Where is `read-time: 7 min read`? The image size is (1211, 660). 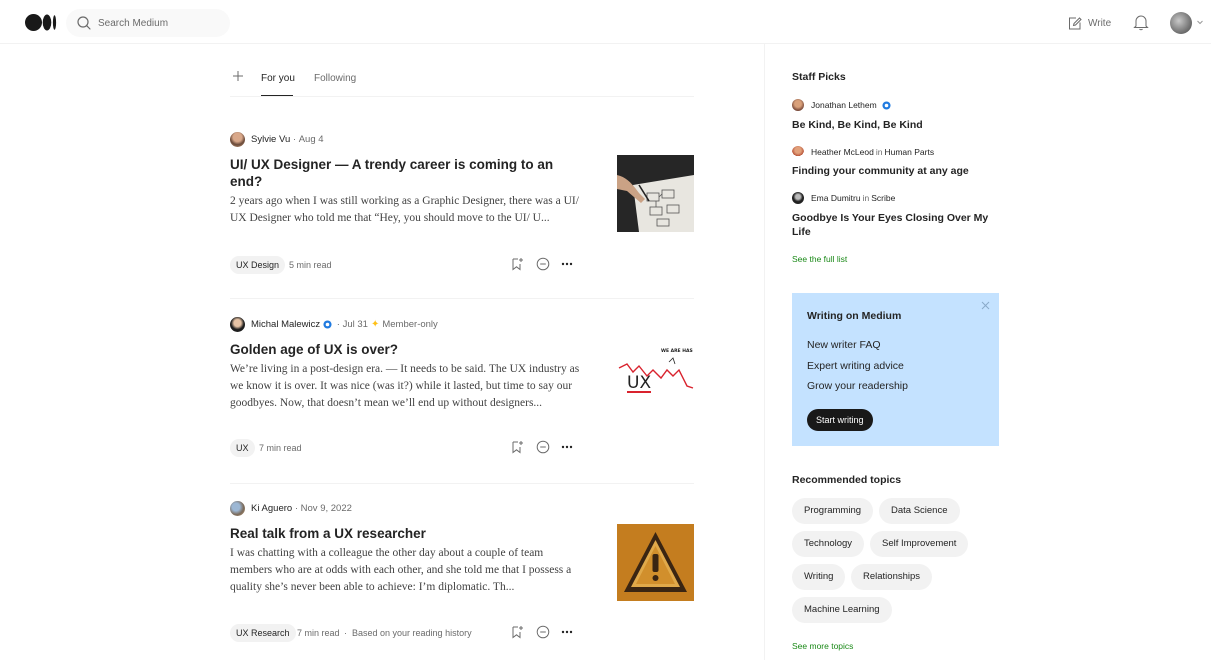 read-time: 7 min read is located at coordinates (318, 633).